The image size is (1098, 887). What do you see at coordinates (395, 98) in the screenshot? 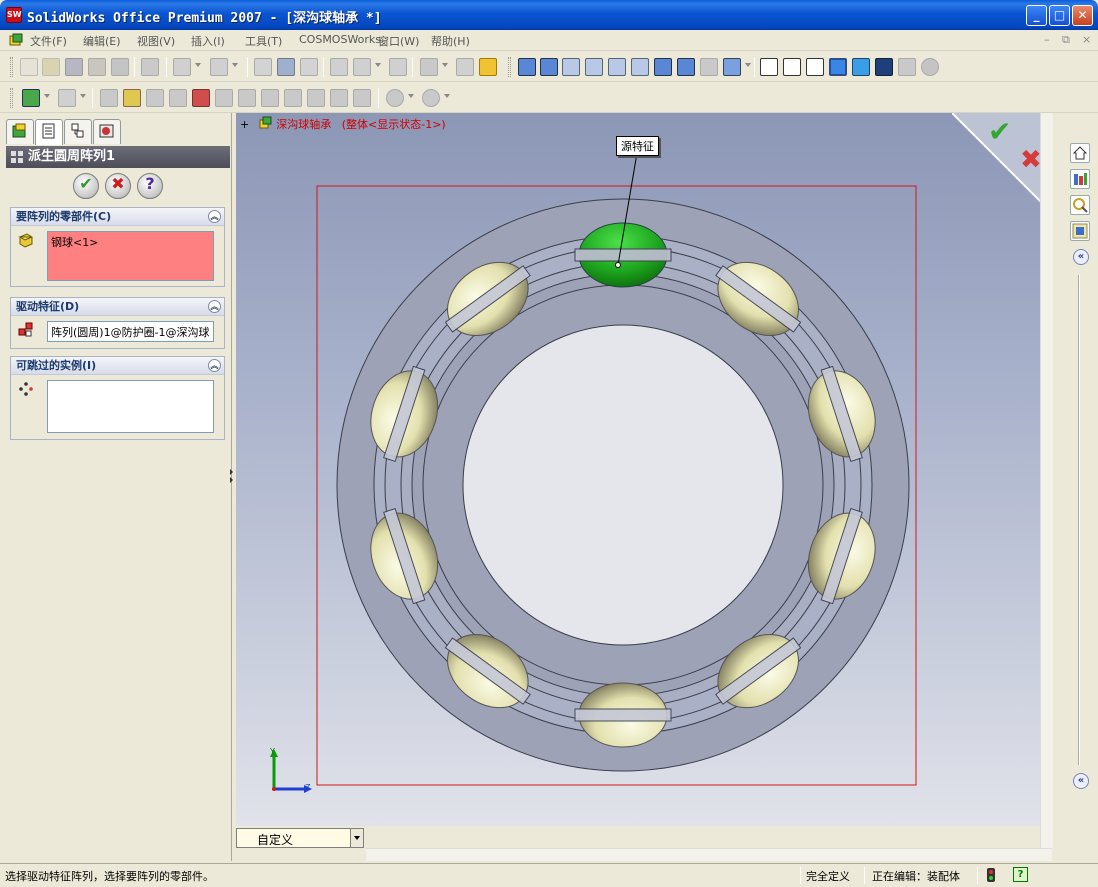
I see `exploded-view-icon` at bounding box center [395, 98].